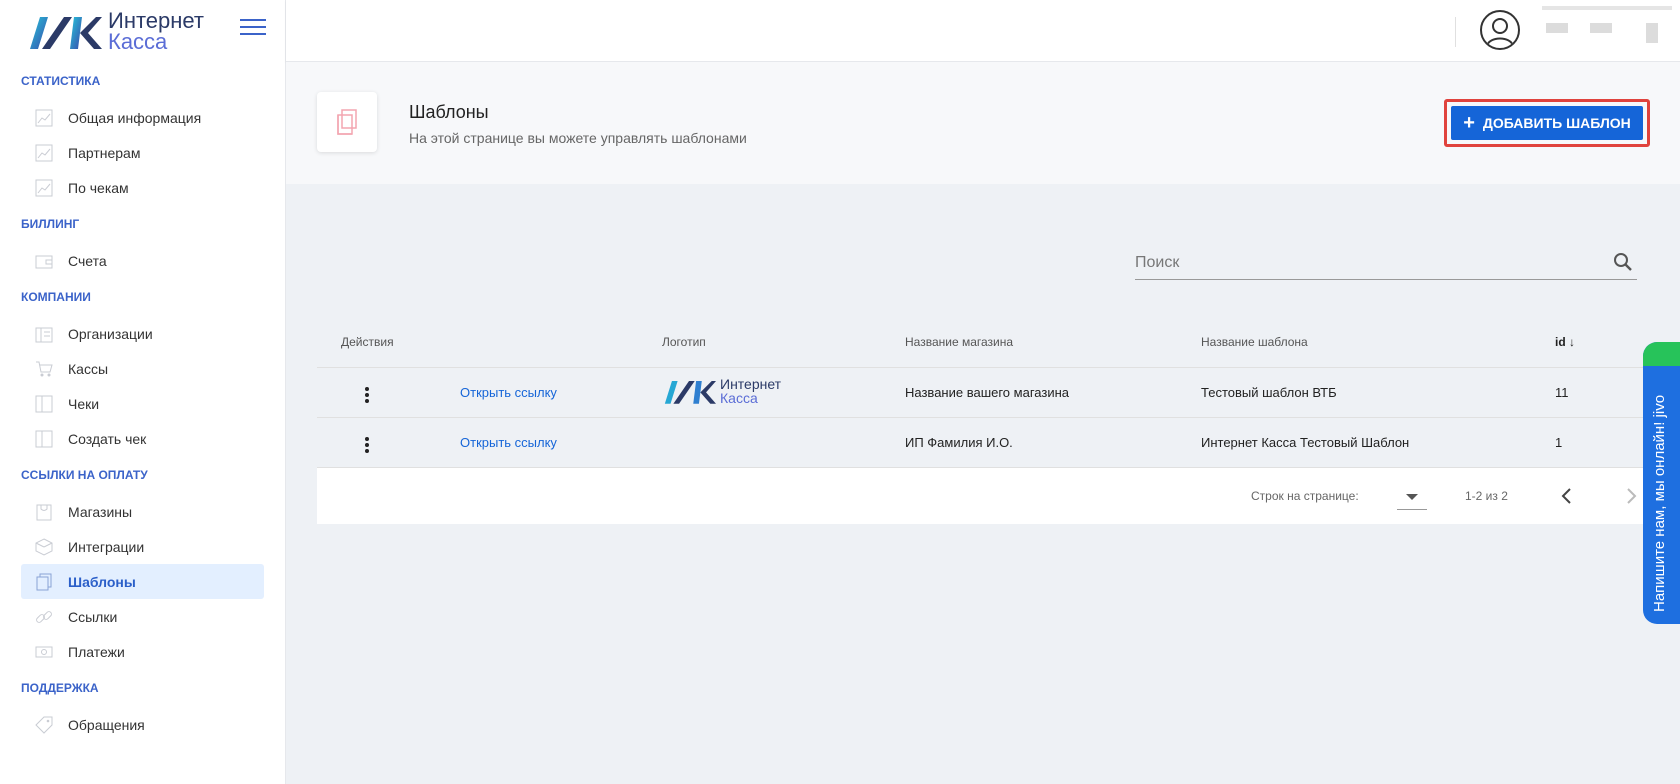 This screenshot has height=784, width=1680. I want to click on logo-line-1: Интернет, so click(156, 20).